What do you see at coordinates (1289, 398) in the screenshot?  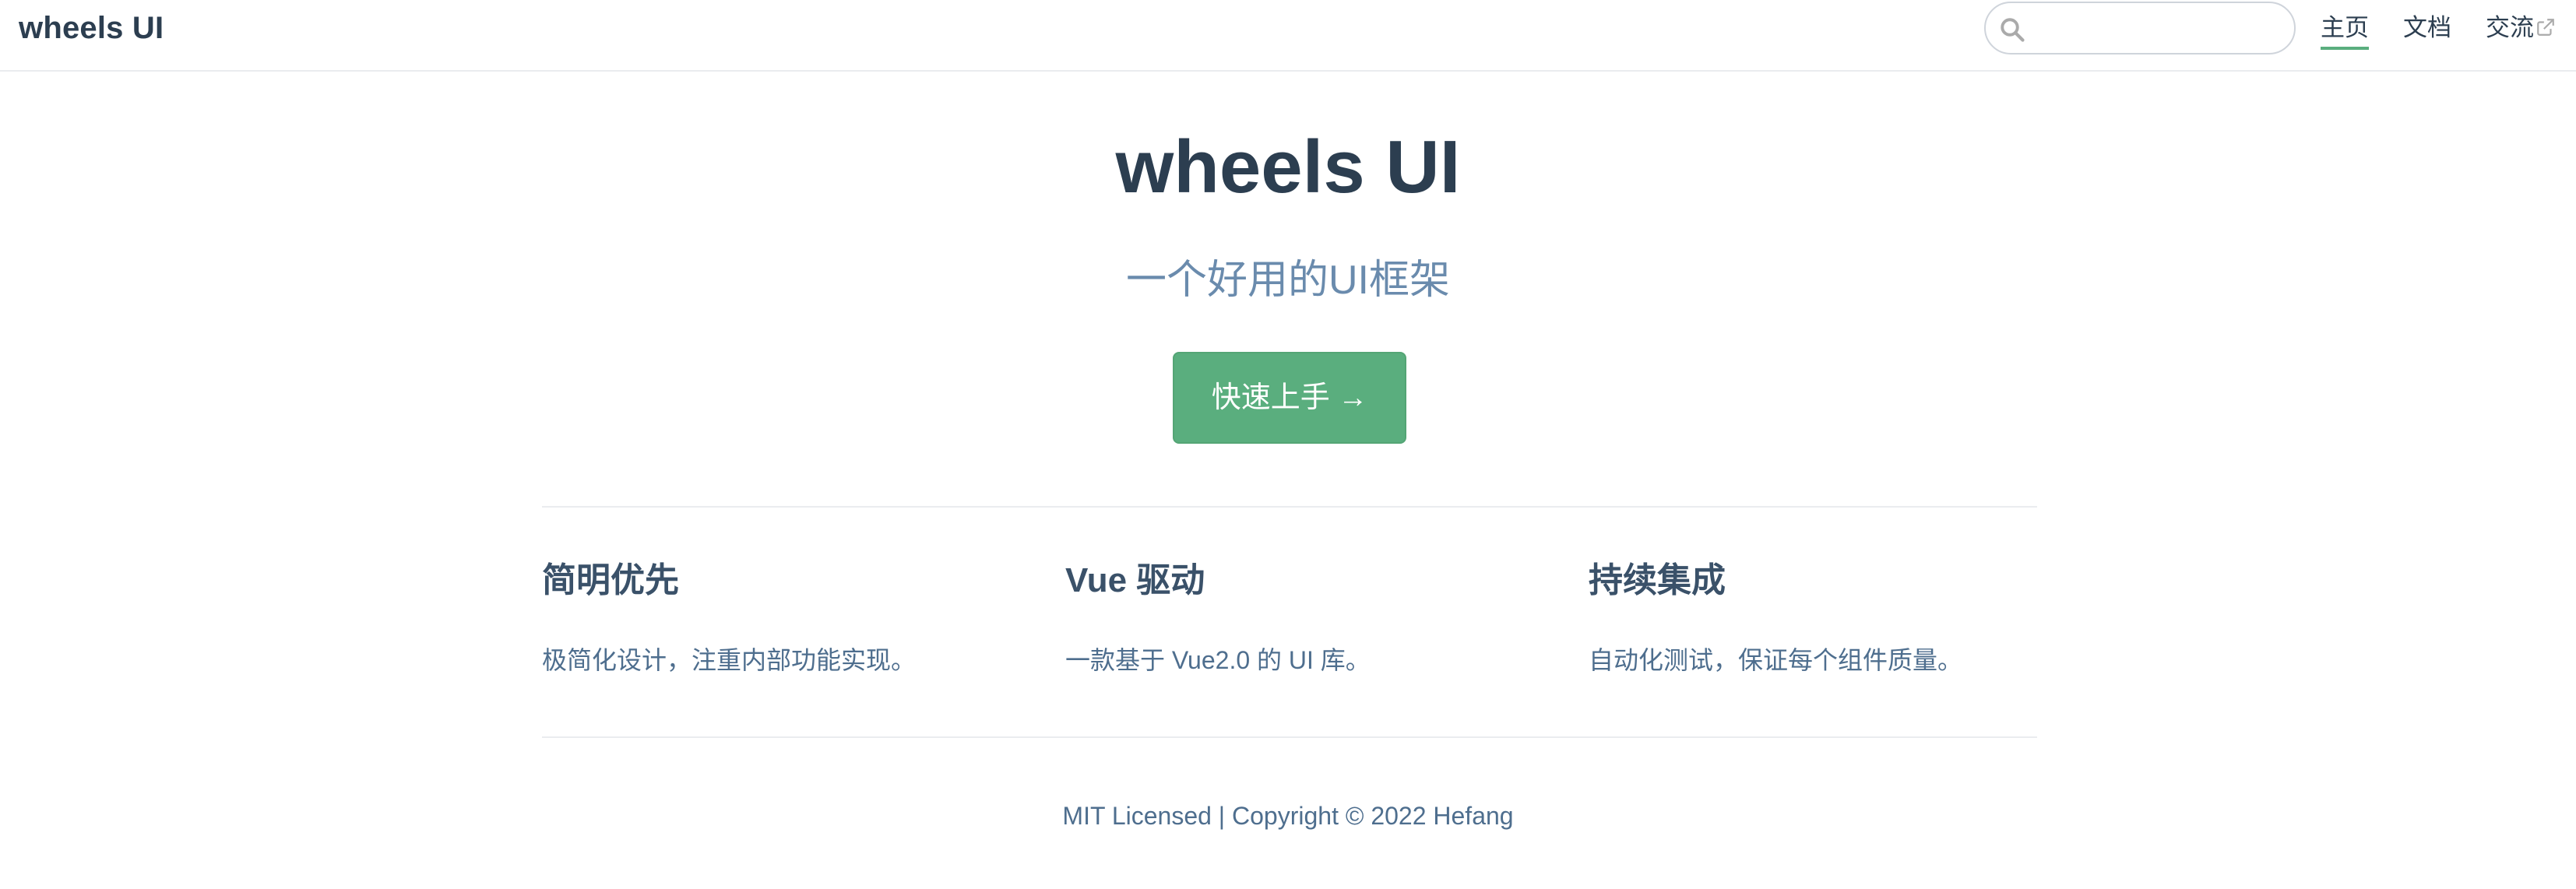 I see `get-started-button: 快速上手 →` at bounding box center [1289, 398].